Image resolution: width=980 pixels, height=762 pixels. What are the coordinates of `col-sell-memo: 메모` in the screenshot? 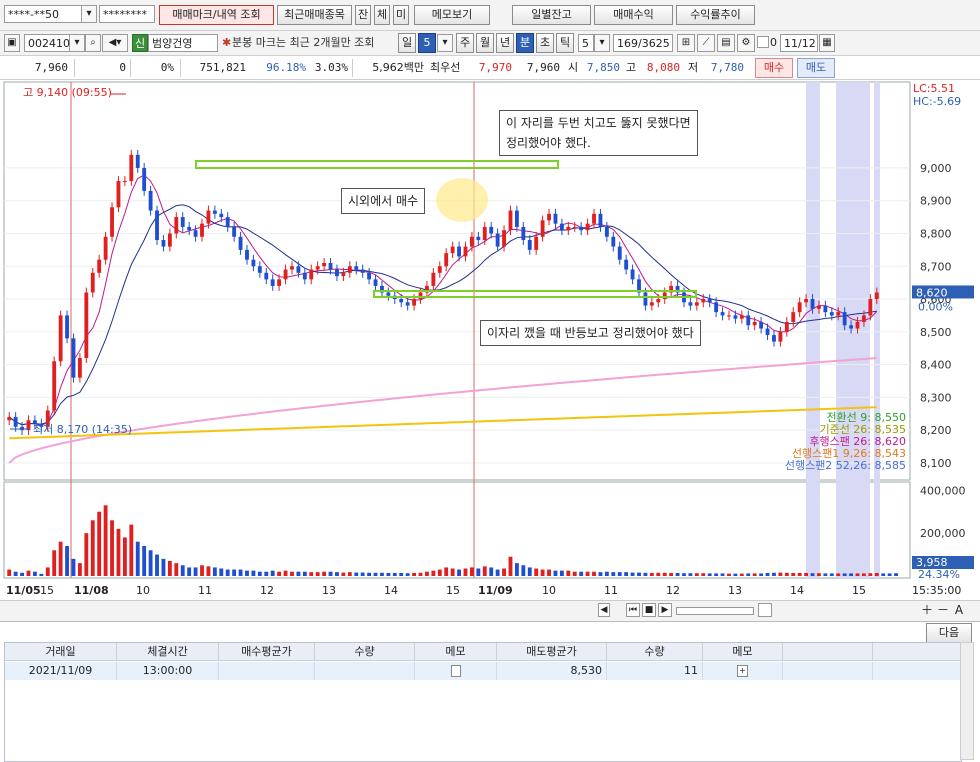 It's located at (743, 652).